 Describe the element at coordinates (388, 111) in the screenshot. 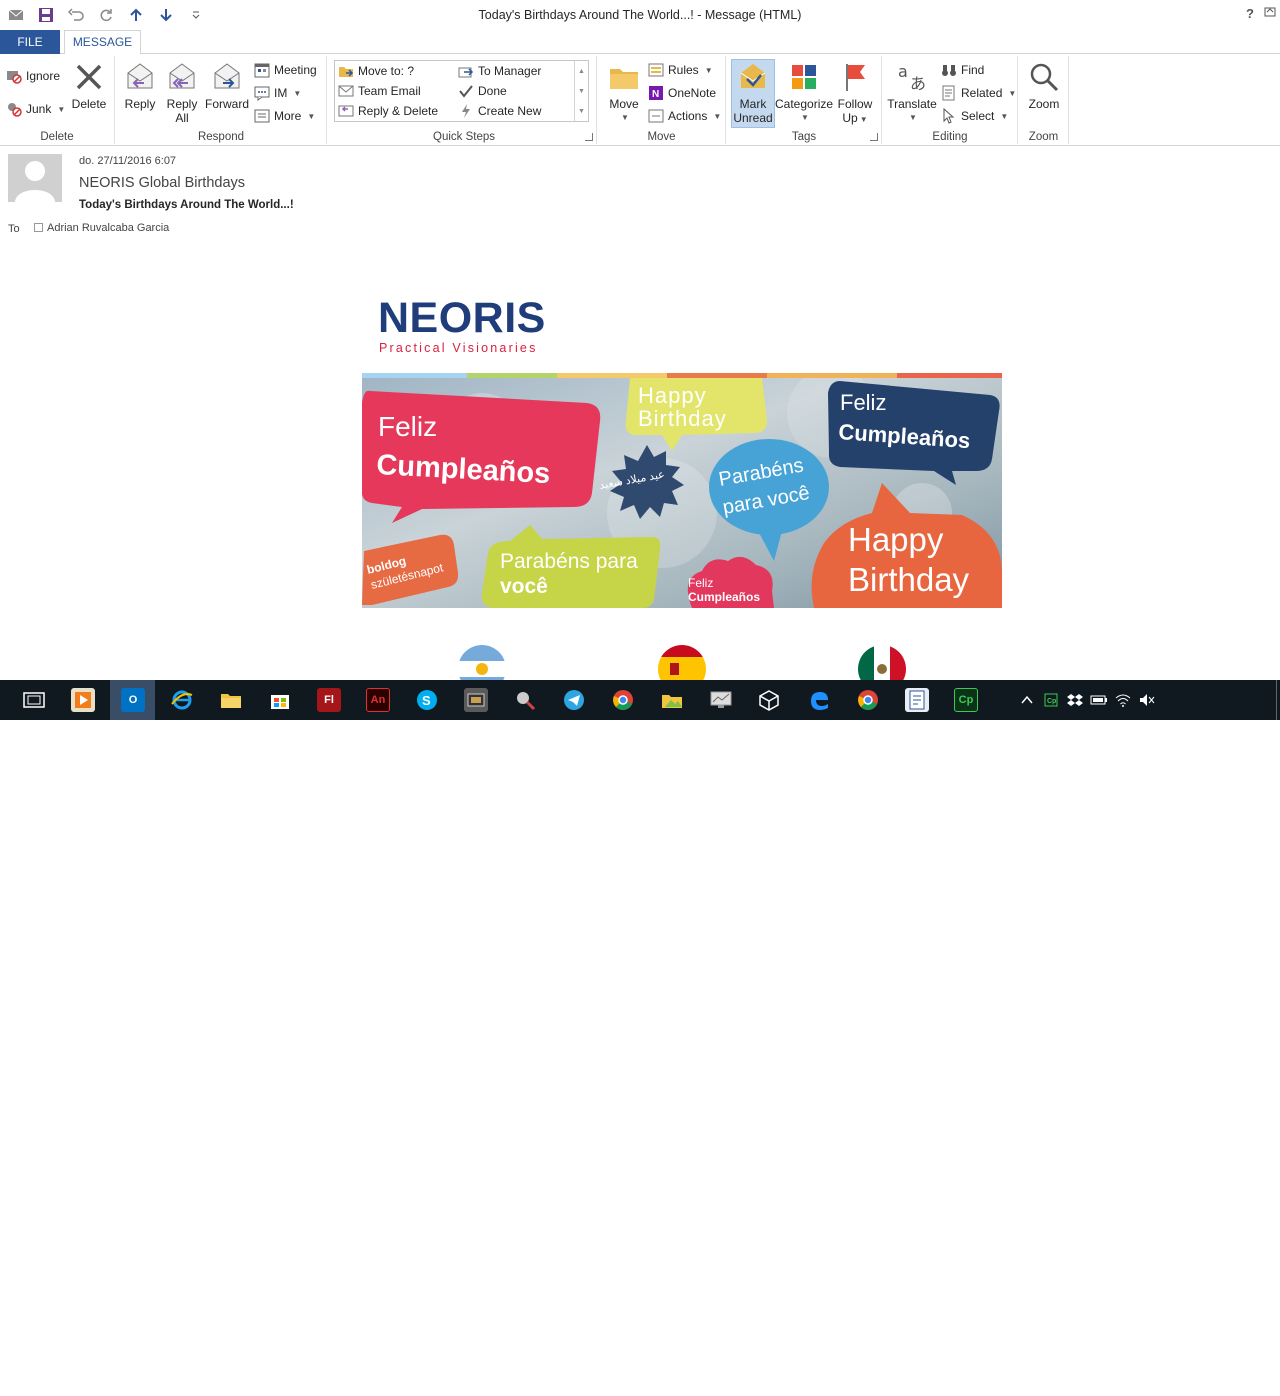

I see `quick-step-reply-delete: Reply & Delete` at that location.